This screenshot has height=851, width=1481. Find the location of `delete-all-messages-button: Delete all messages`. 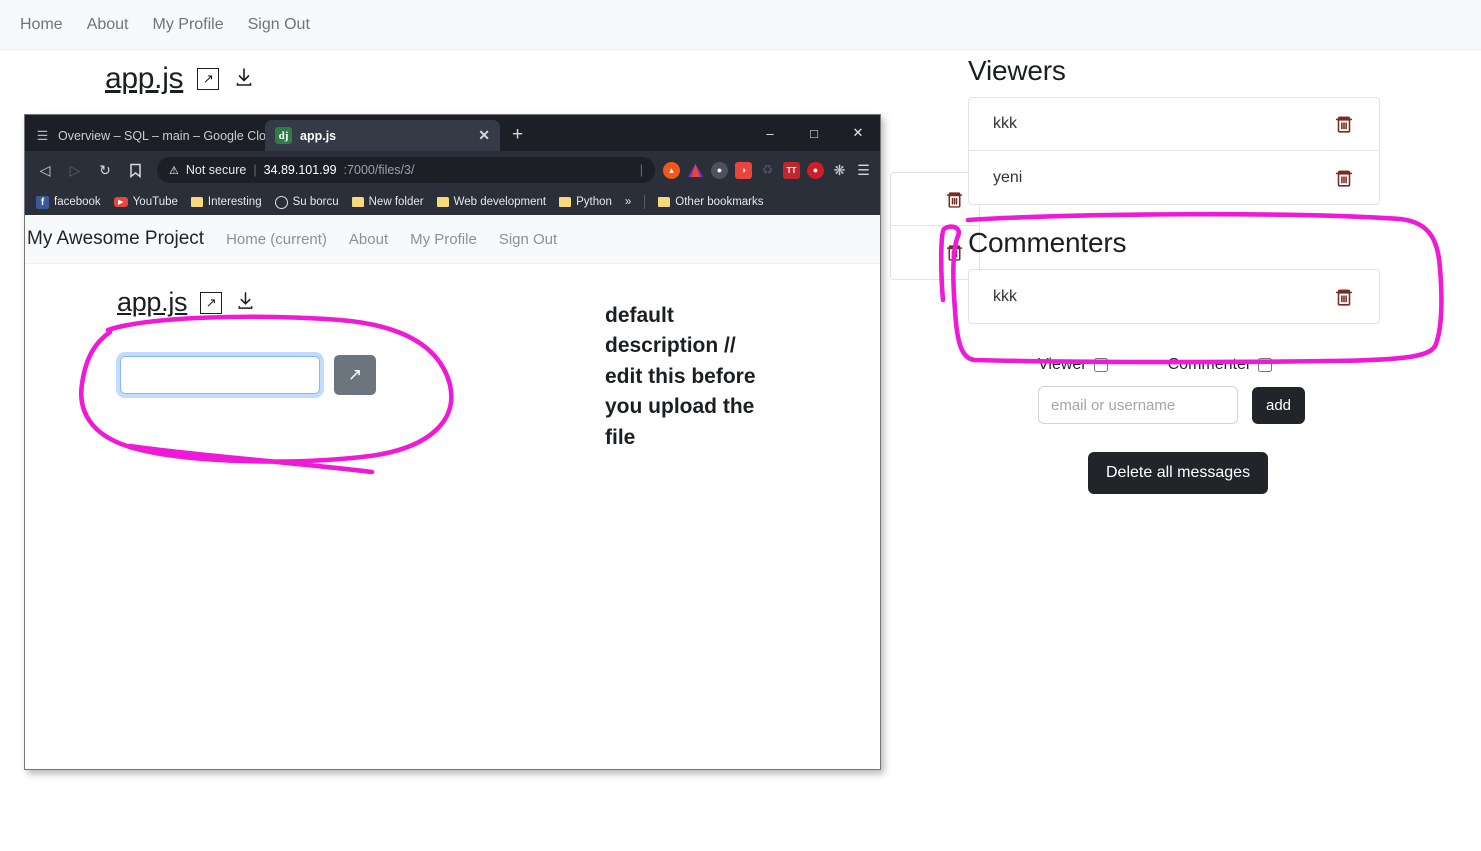

delete-all-messages-button: Delete all messages is located at coordinates (1178, 473).